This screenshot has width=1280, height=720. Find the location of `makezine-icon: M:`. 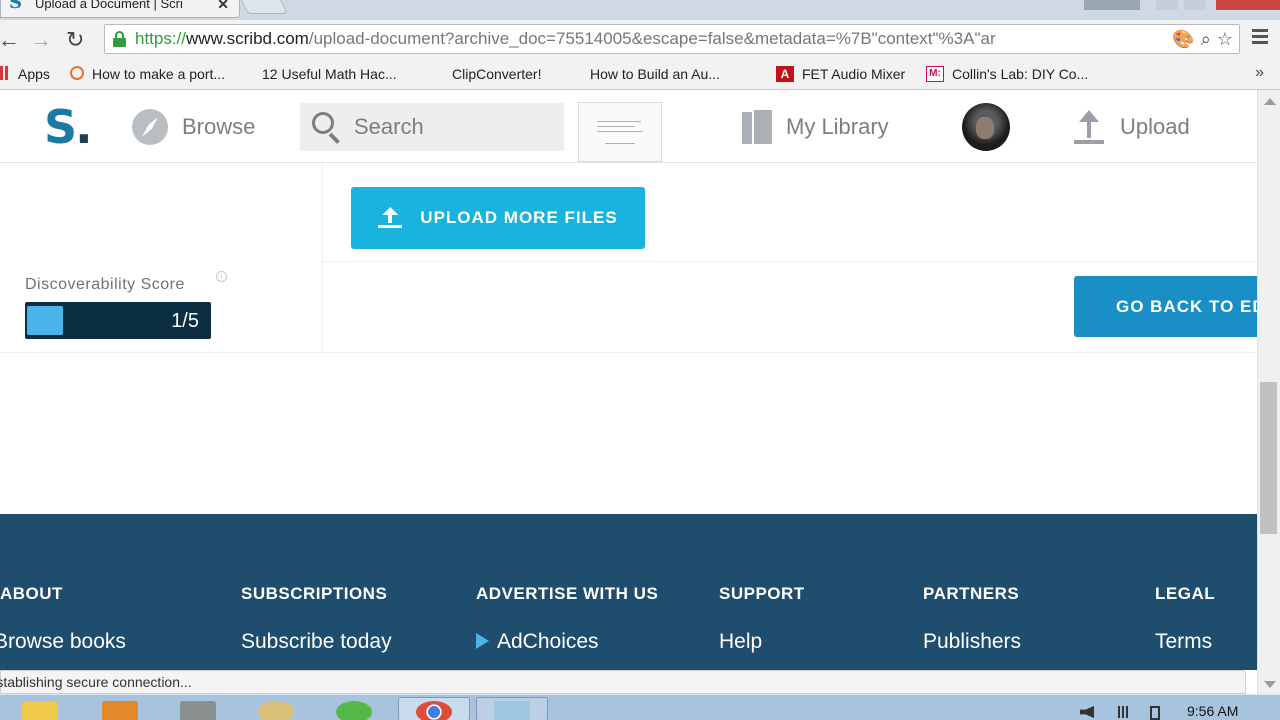

makezine-icon: M: is located at coordinates (935, 74).